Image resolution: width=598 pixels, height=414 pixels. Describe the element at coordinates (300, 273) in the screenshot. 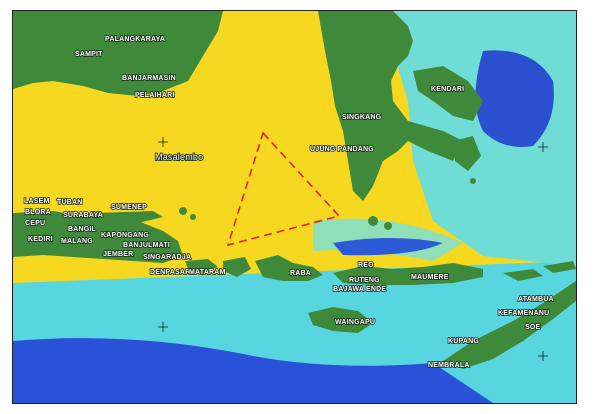

I see `label-raba: RABA` at that location.